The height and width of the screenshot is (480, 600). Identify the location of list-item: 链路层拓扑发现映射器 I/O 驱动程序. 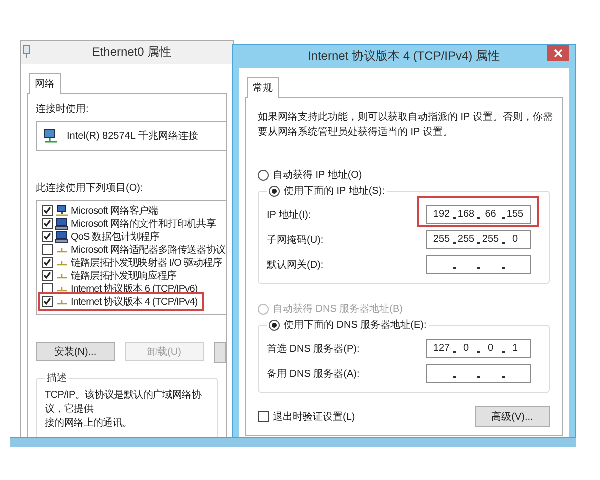
(146, 263).